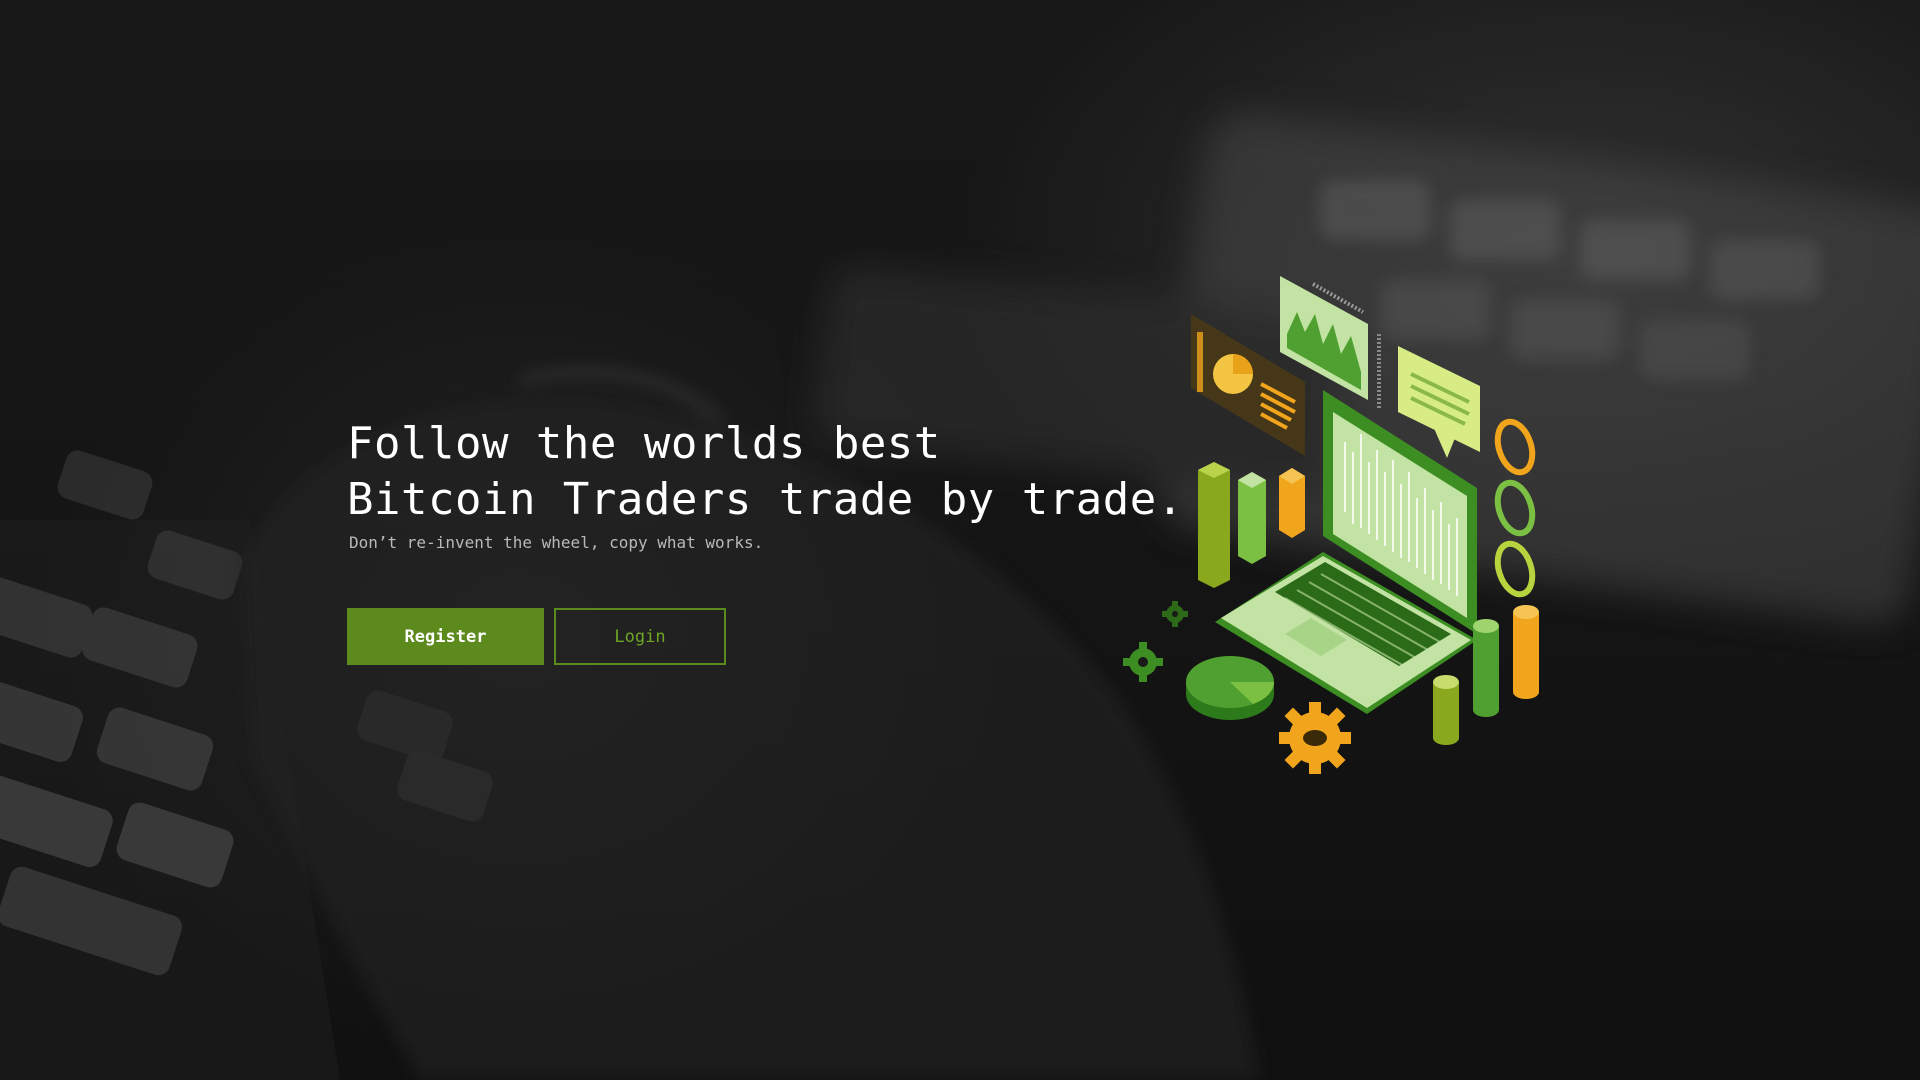 The height and width of the screenshot is (1080, 1920). Describe the element at coordinates (1515, 447) in the screenshot. I see `ring-orange-icon` at that location.